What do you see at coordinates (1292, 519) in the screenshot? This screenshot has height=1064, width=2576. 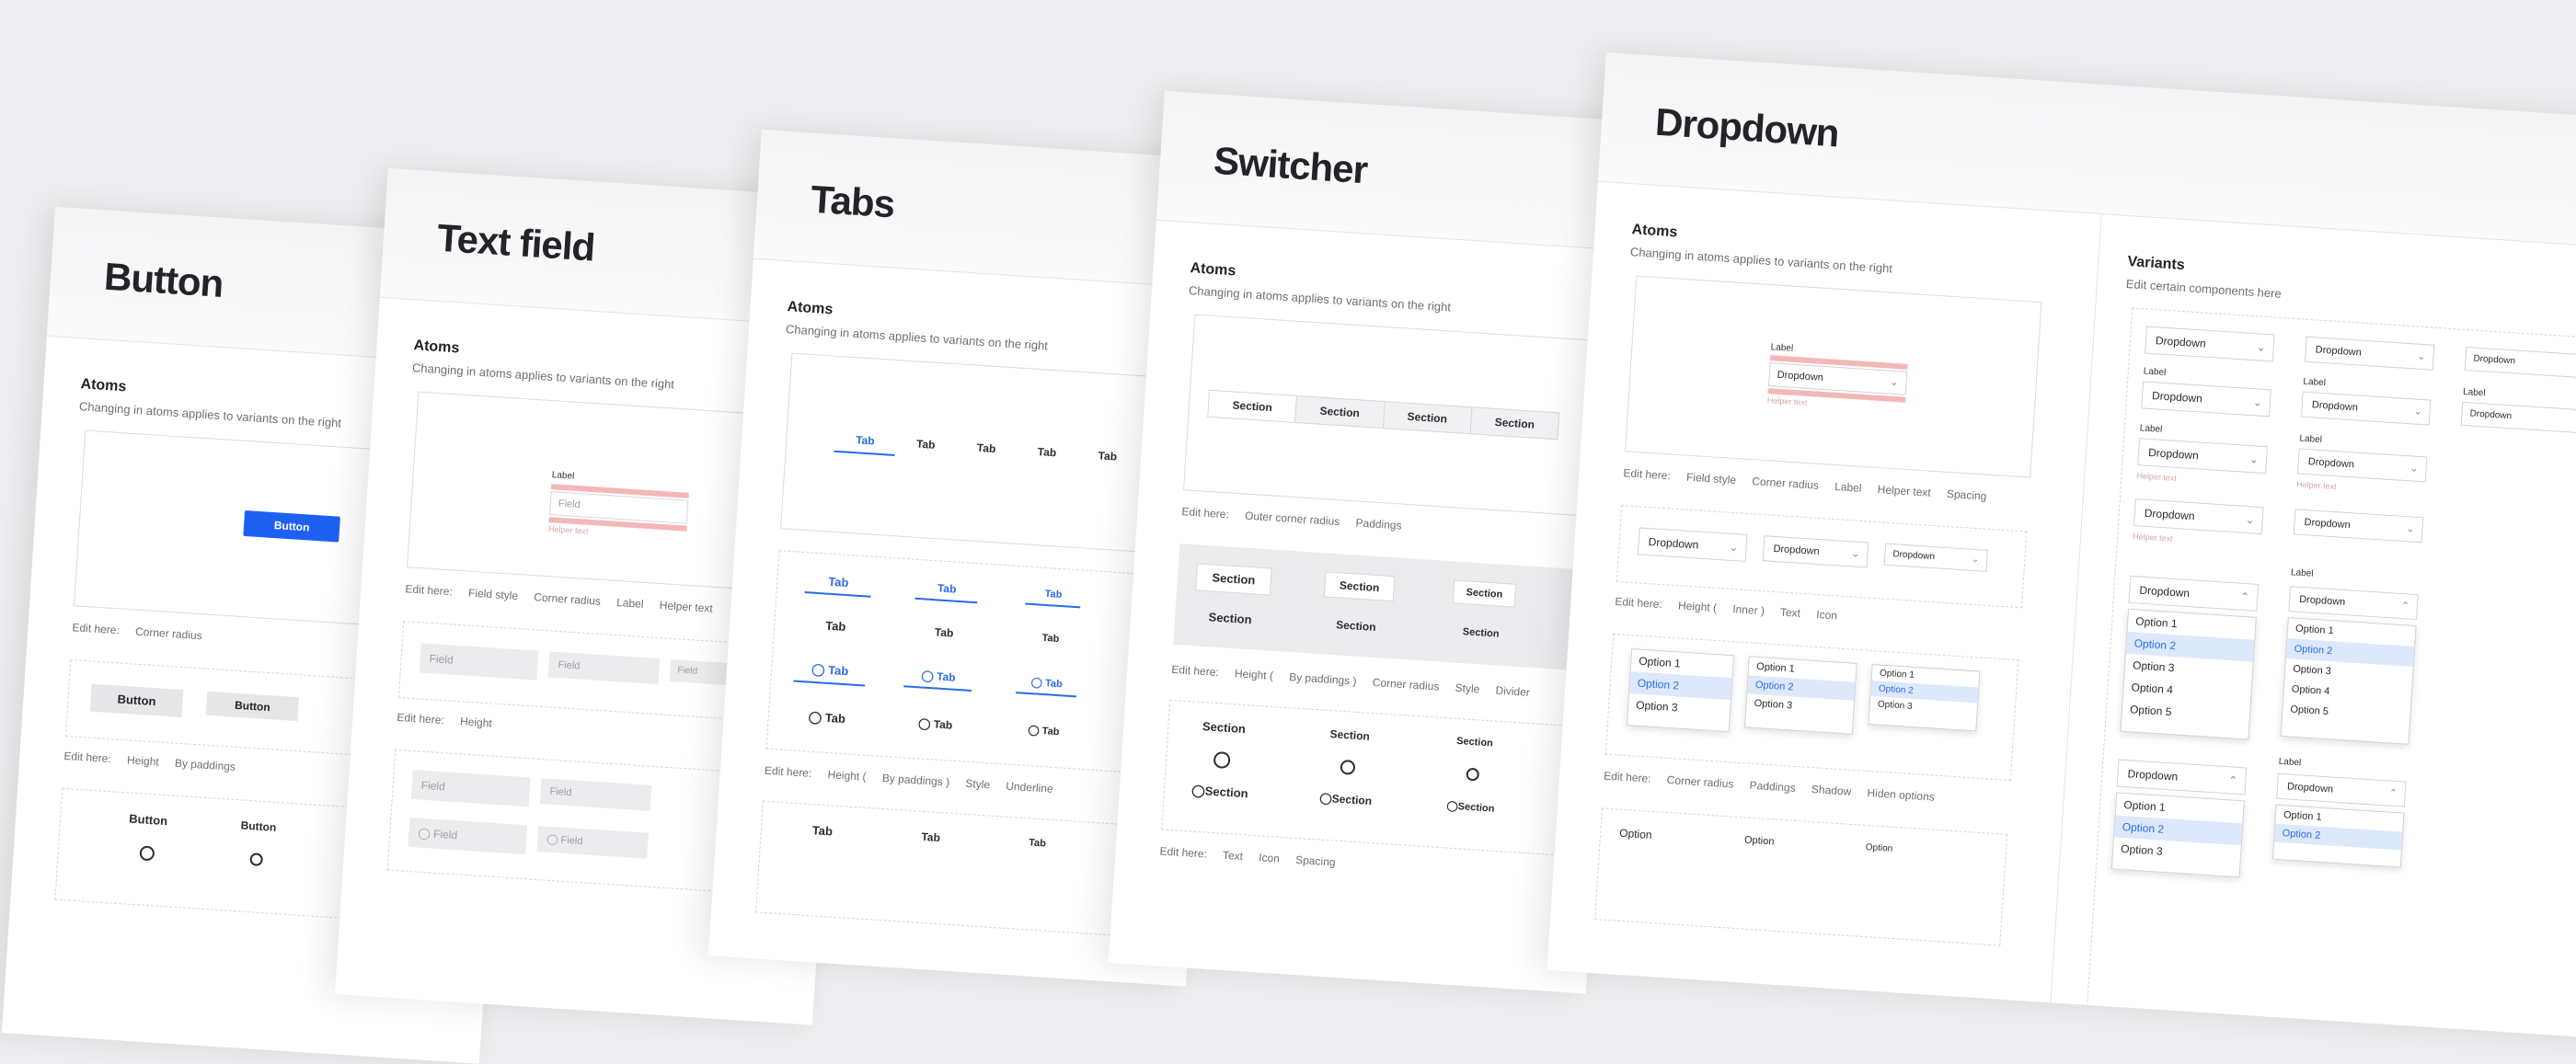 I see `outer-corner-radius-option: Outer corner radius` at bounding box center [1292, 519].